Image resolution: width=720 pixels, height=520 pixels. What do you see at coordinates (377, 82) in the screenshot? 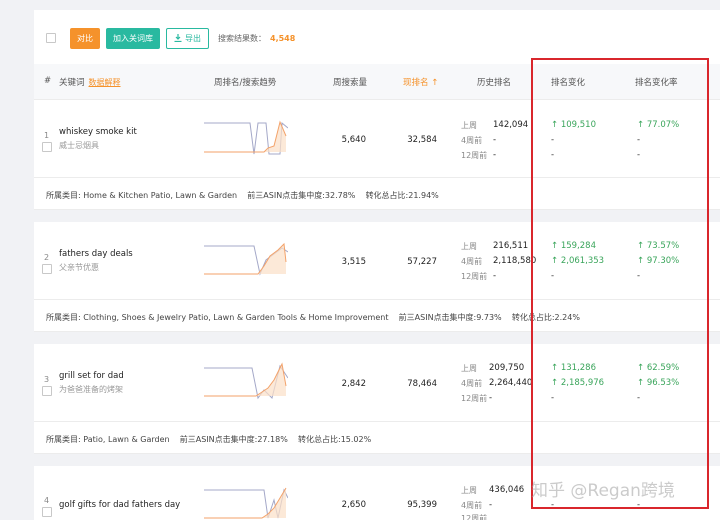
I see `table-header` at bounding box center [377, 82].